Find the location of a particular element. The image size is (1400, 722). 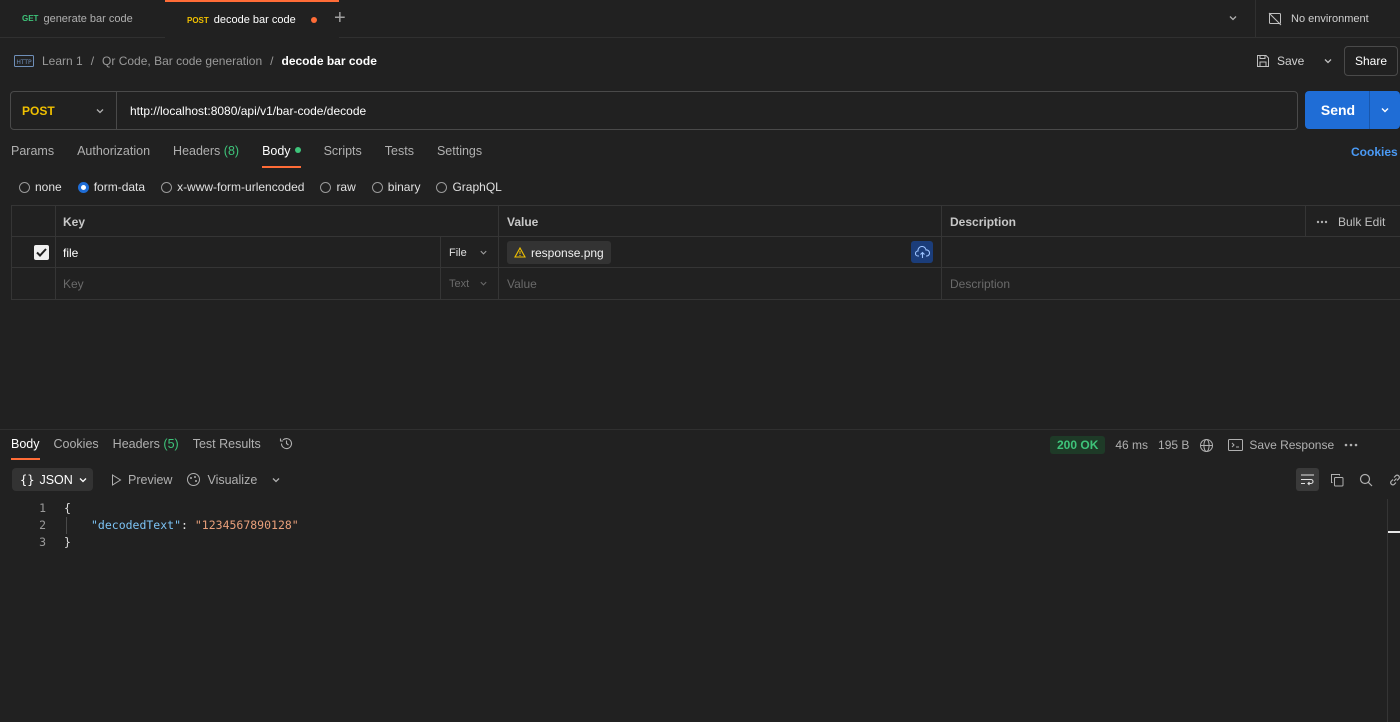

response-view-bar: {} JSON Preview Visualize is located at coordinates (146, 479).